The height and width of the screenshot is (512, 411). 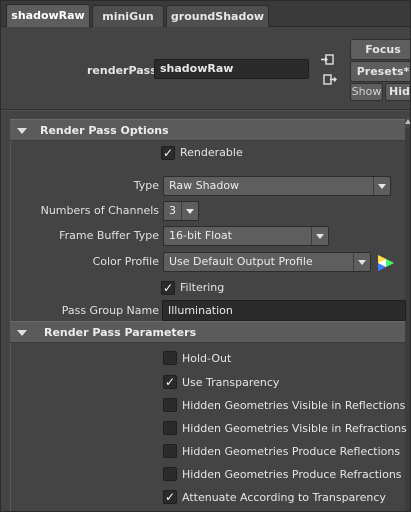 I want to click on pass-group-label: Pass Group Name, so click(x=110, y=310).